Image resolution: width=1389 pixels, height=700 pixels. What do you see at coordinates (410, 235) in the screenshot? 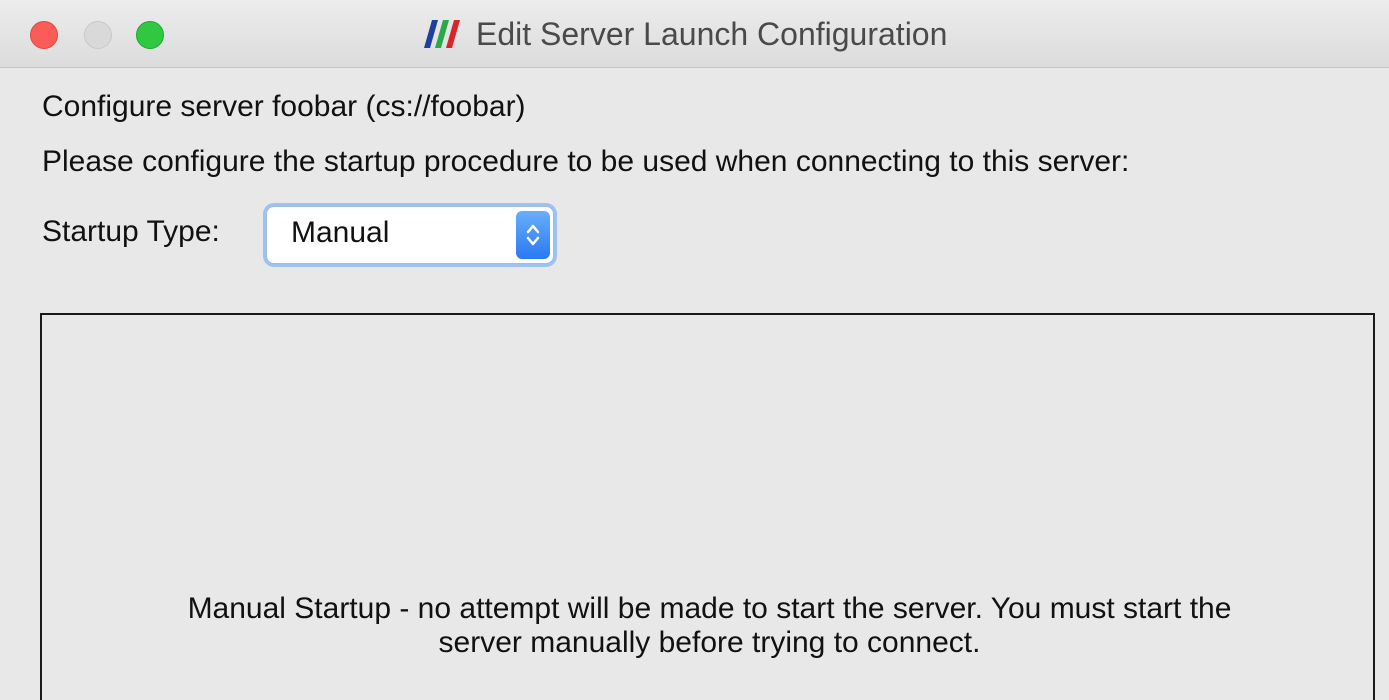
I see `startup-type-select: Manual` at bounding box center [410, 235].